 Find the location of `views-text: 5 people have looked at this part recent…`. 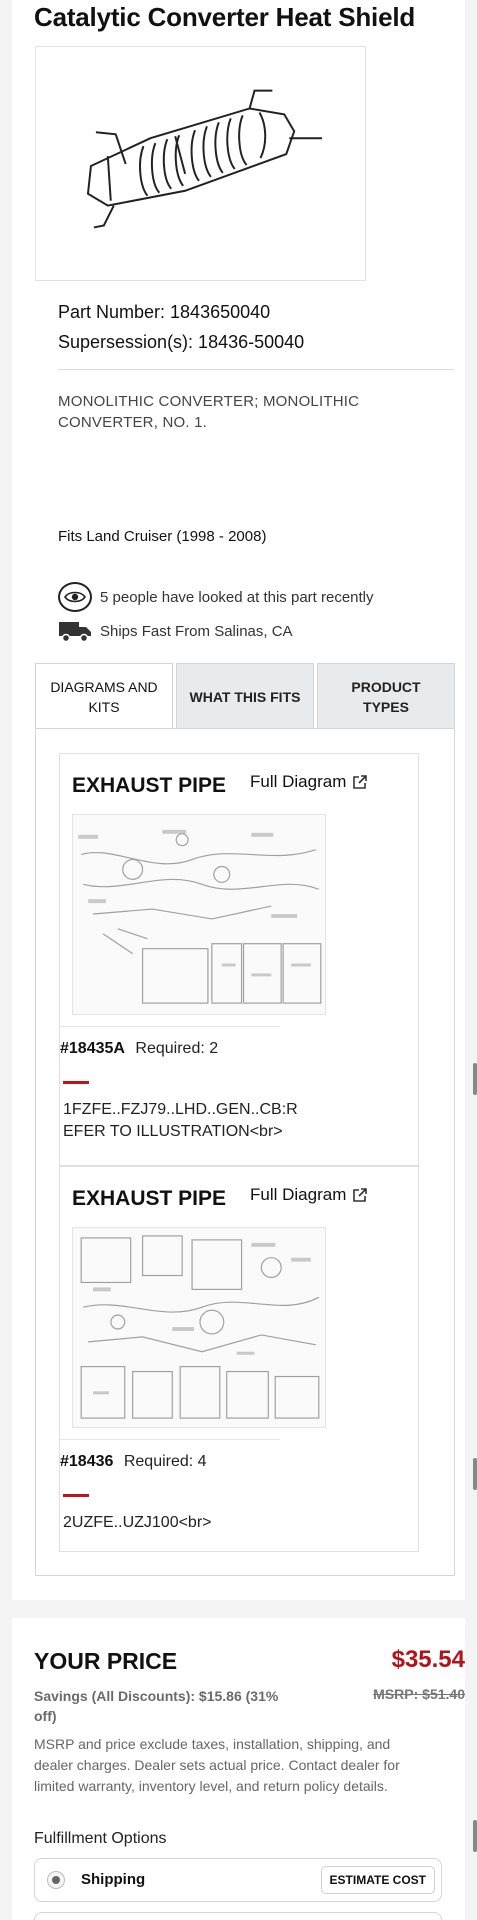

views-text: 5 people have looked at this part recent… is located at coordinates (237, 597).